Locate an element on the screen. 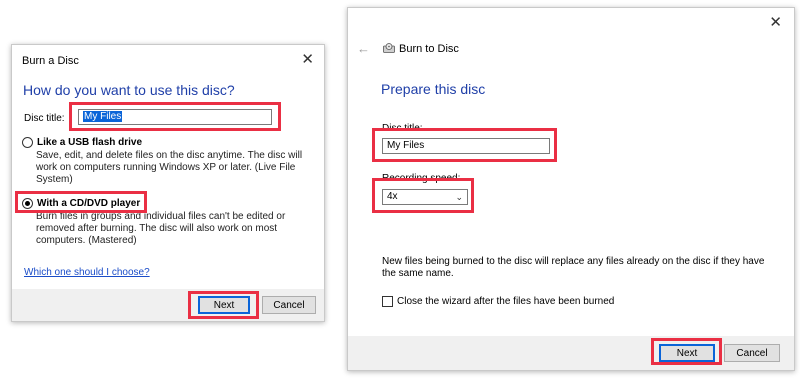  option-usb-flash-drive: Like a USB flash drive is located at coordinates (82, 142).